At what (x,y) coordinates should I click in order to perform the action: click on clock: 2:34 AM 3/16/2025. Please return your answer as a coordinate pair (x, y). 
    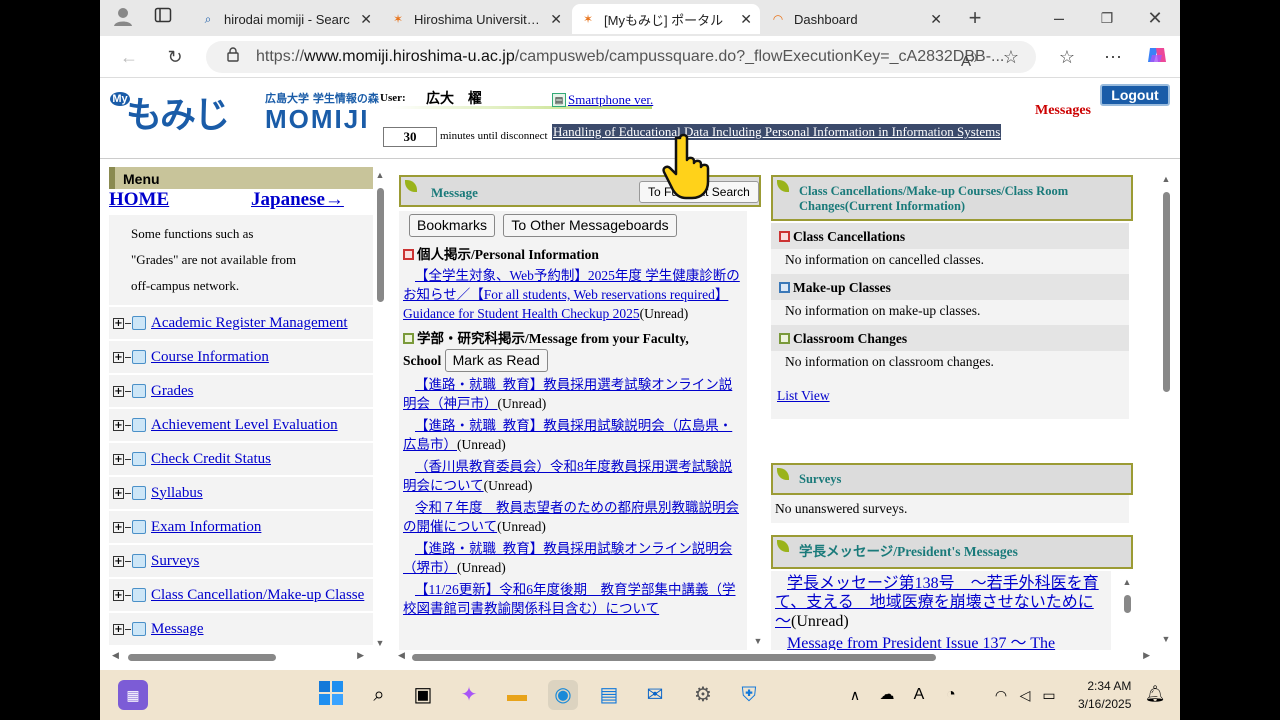
    Looking at the image, I should click on (1104, 695).